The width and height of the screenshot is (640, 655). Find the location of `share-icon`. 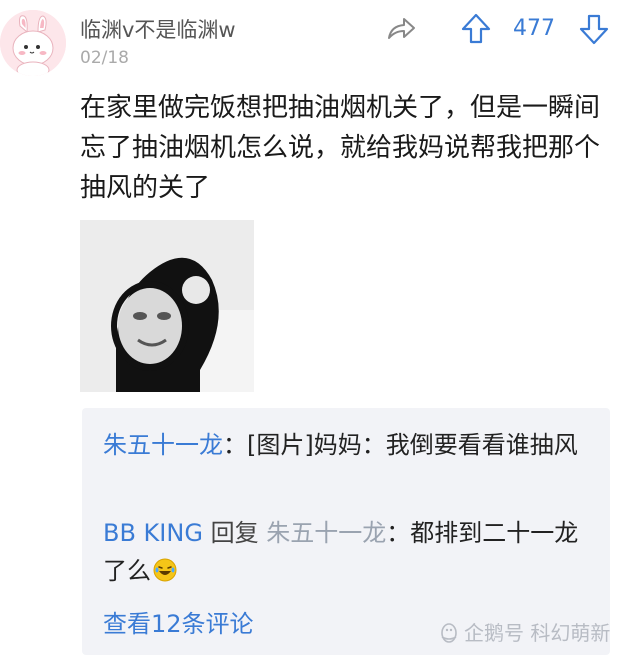

share-icon is located at coordinates (401, 28).